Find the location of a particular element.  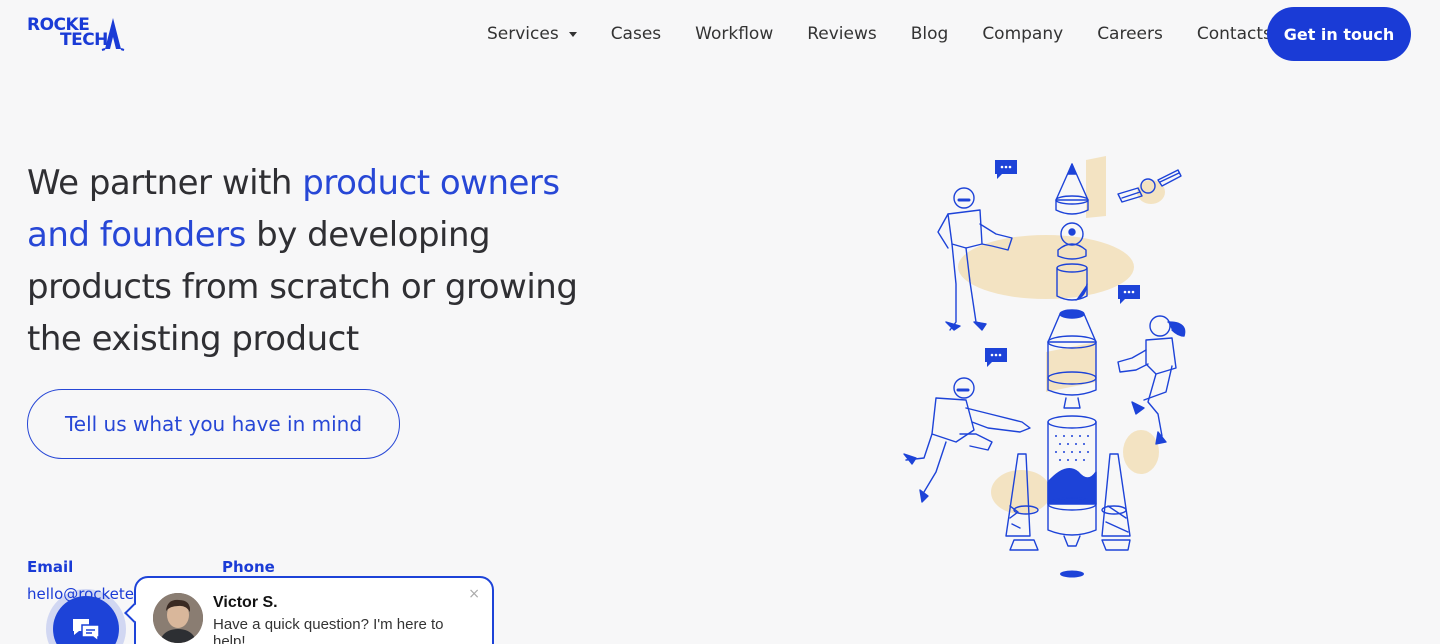

nav-item-label: Careers is located at coordinates (1130, 34).